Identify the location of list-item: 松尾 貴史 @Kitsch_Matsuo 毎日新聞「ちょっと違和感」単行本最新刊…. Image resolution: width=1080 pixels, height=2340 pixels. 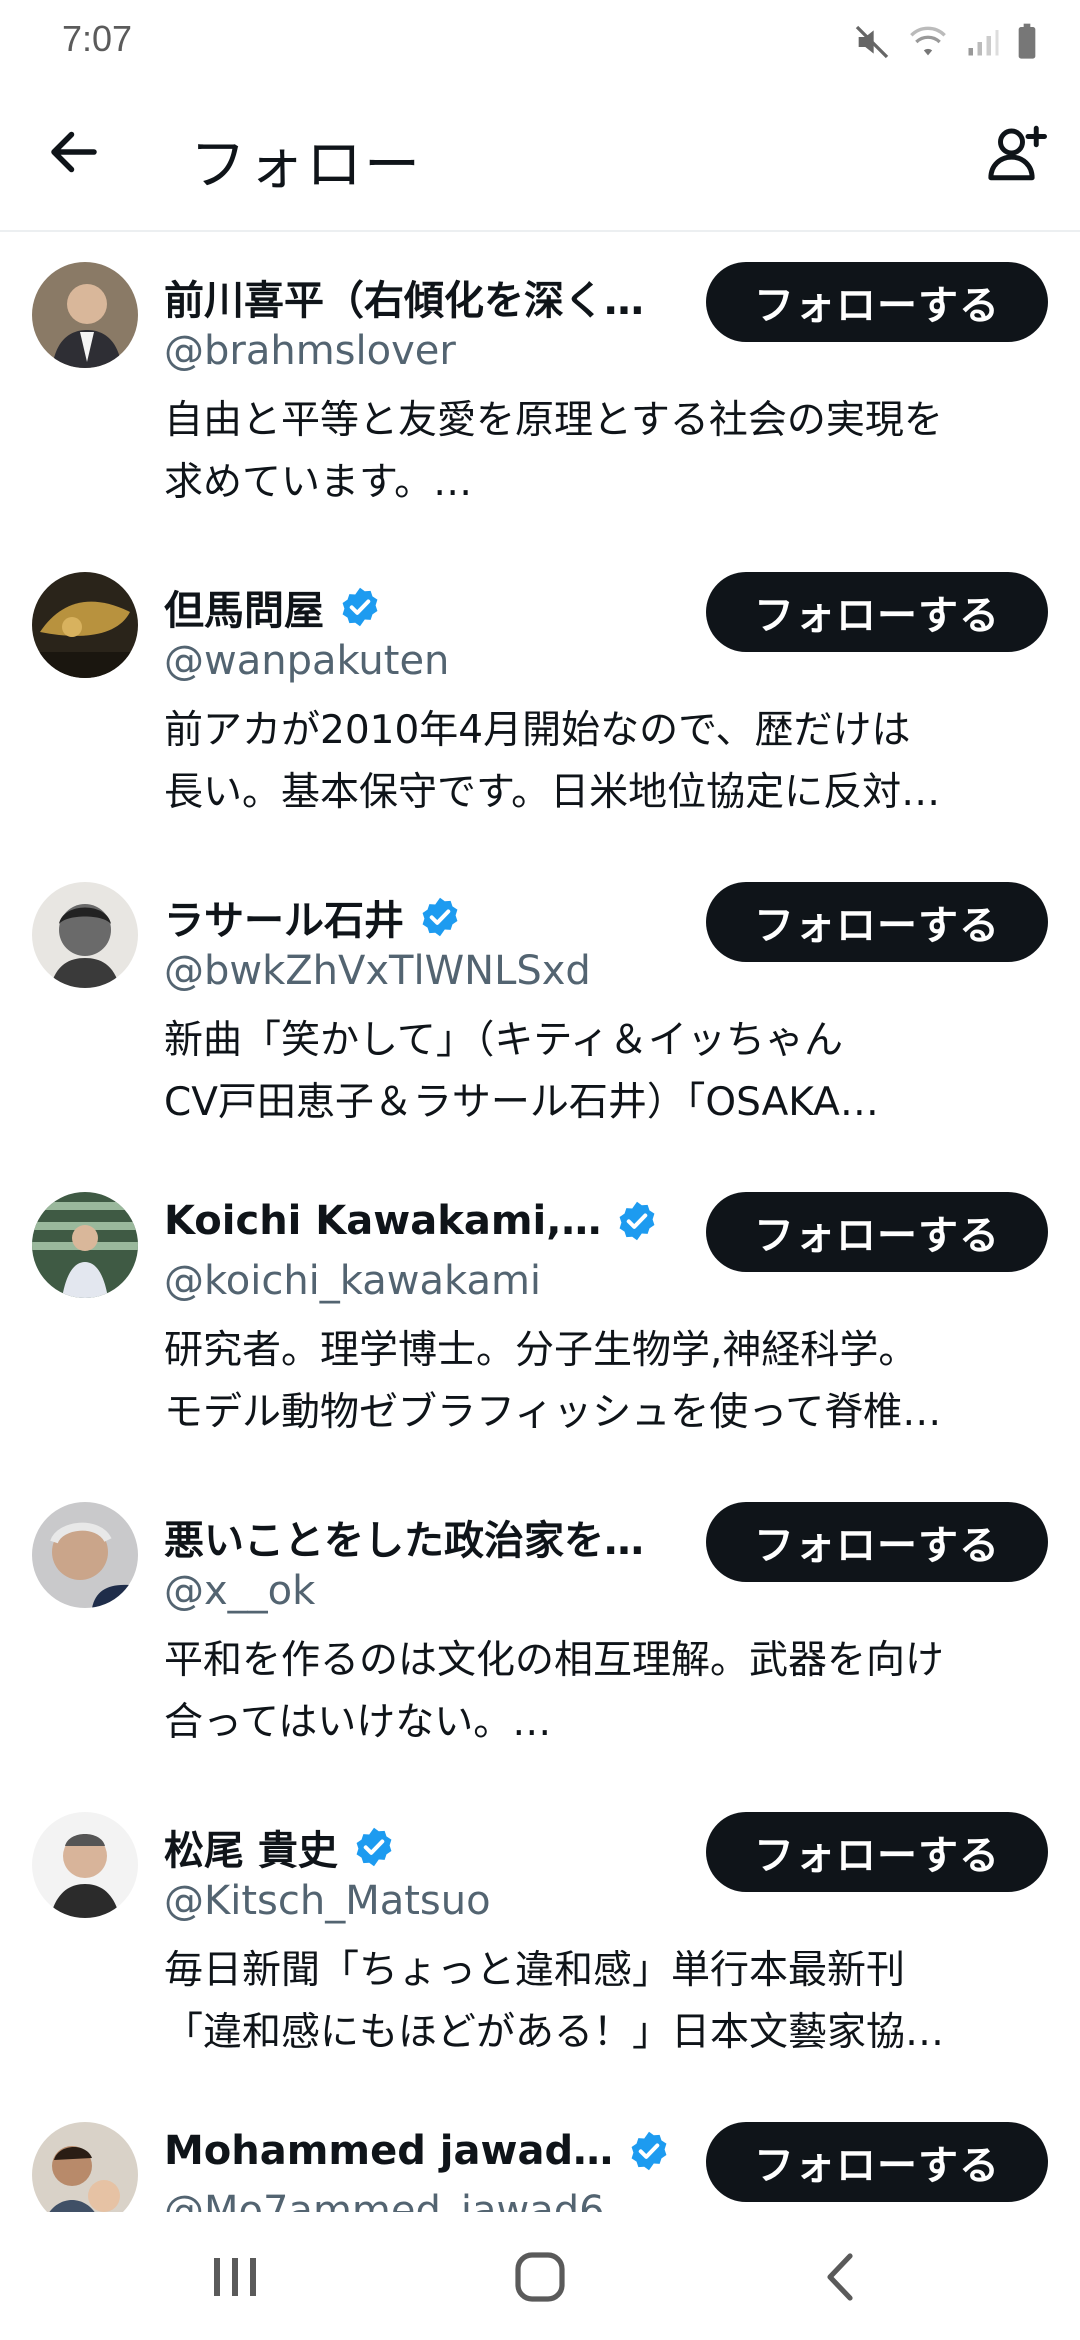
(540, 1937).